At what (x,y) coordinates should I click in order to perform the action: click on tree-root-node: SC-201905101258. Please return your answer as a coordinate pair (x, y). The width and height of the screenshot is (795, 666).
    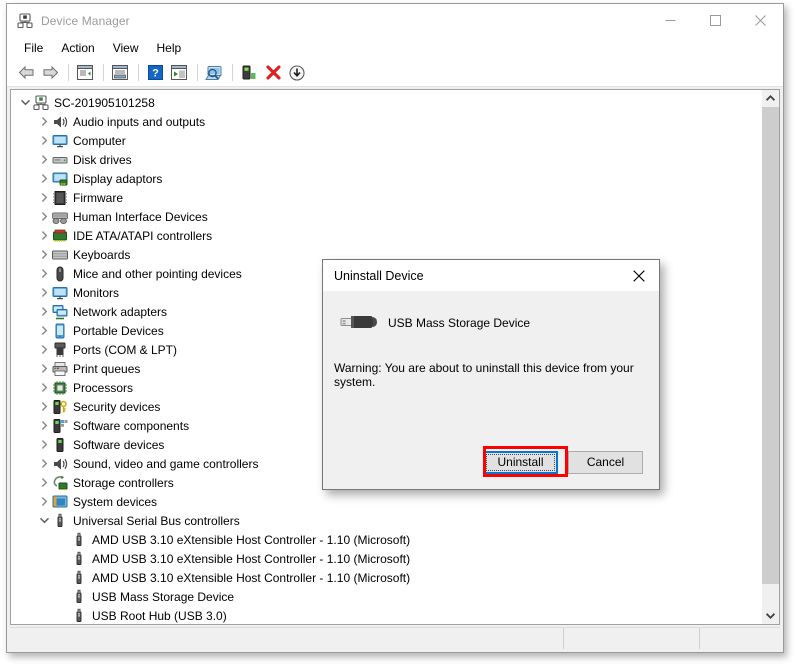
    Looking at the image, I should click on (386, 102).